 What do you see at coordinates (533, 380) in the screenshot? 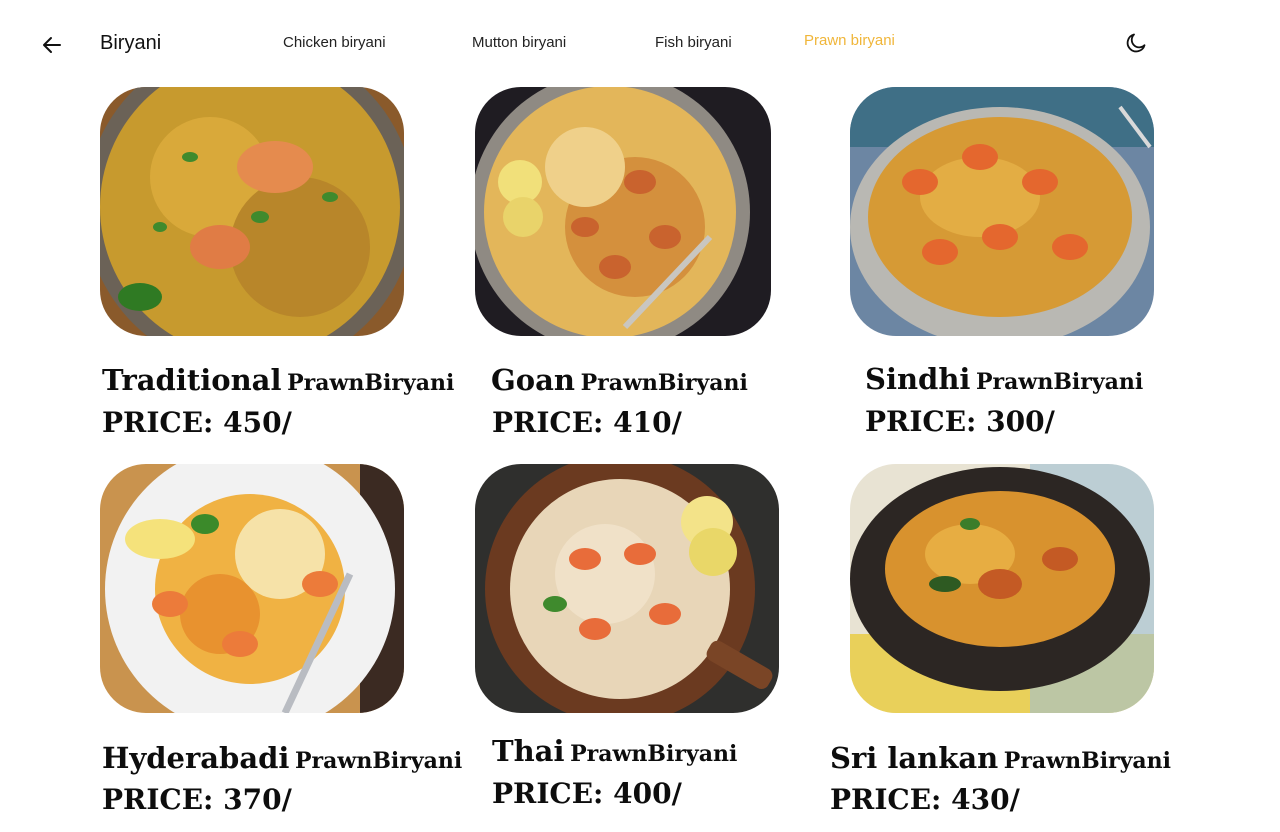
I see `dish-name: Goan` at bounding box center [533, 380].